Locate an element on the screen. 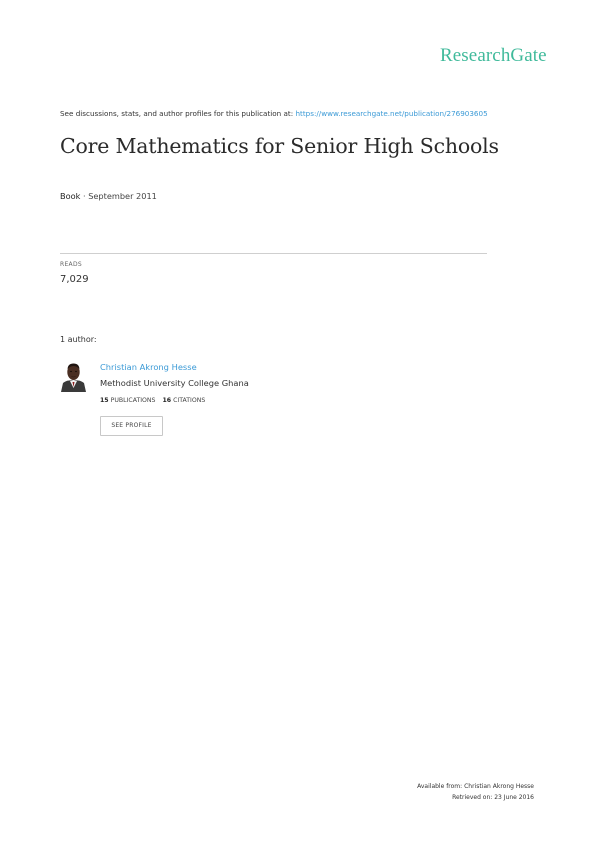 The height and width of the screenshot is (842, 595). publication-title: Core Mathematics for Senior High Schools is located at coordinates (279, 146).